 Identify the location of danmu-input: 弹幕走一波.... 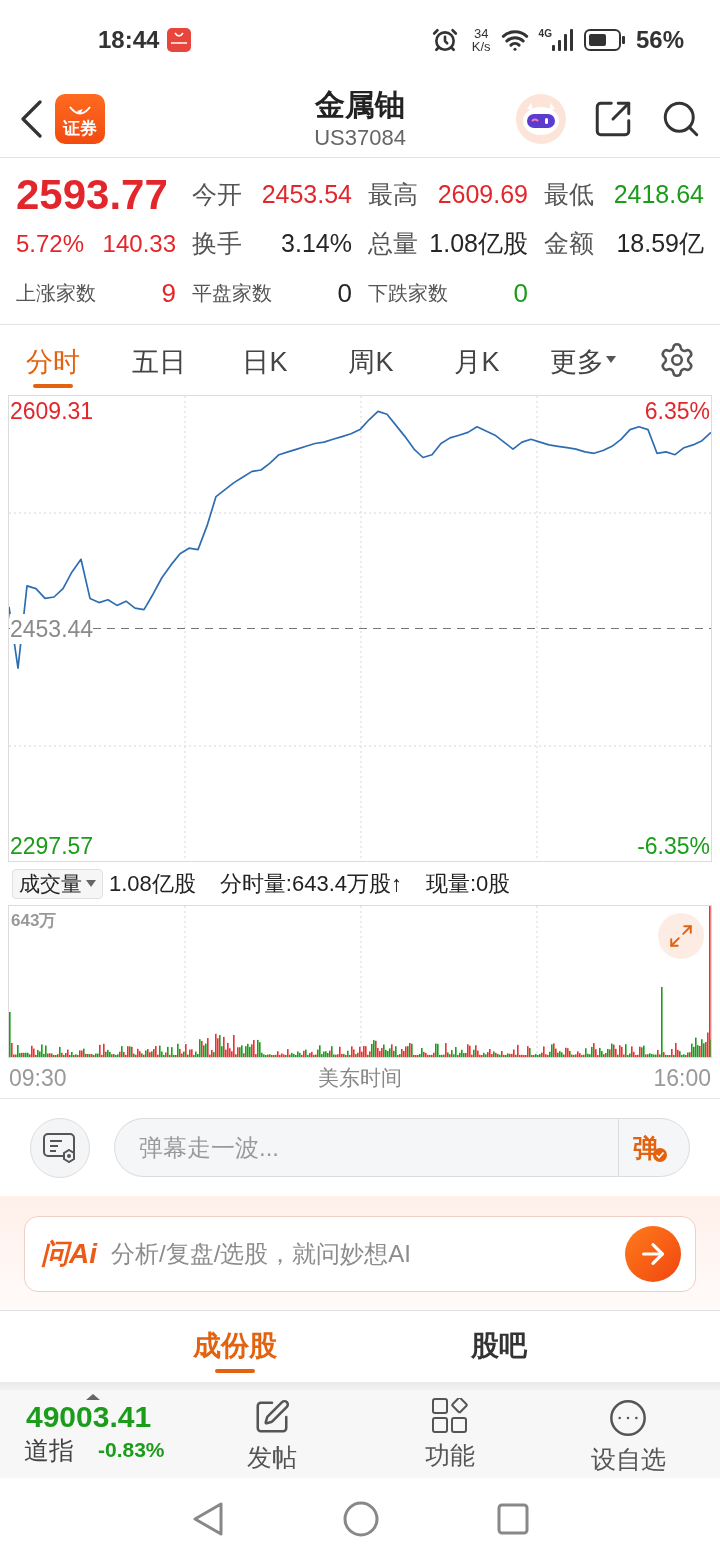
(366, 1147).